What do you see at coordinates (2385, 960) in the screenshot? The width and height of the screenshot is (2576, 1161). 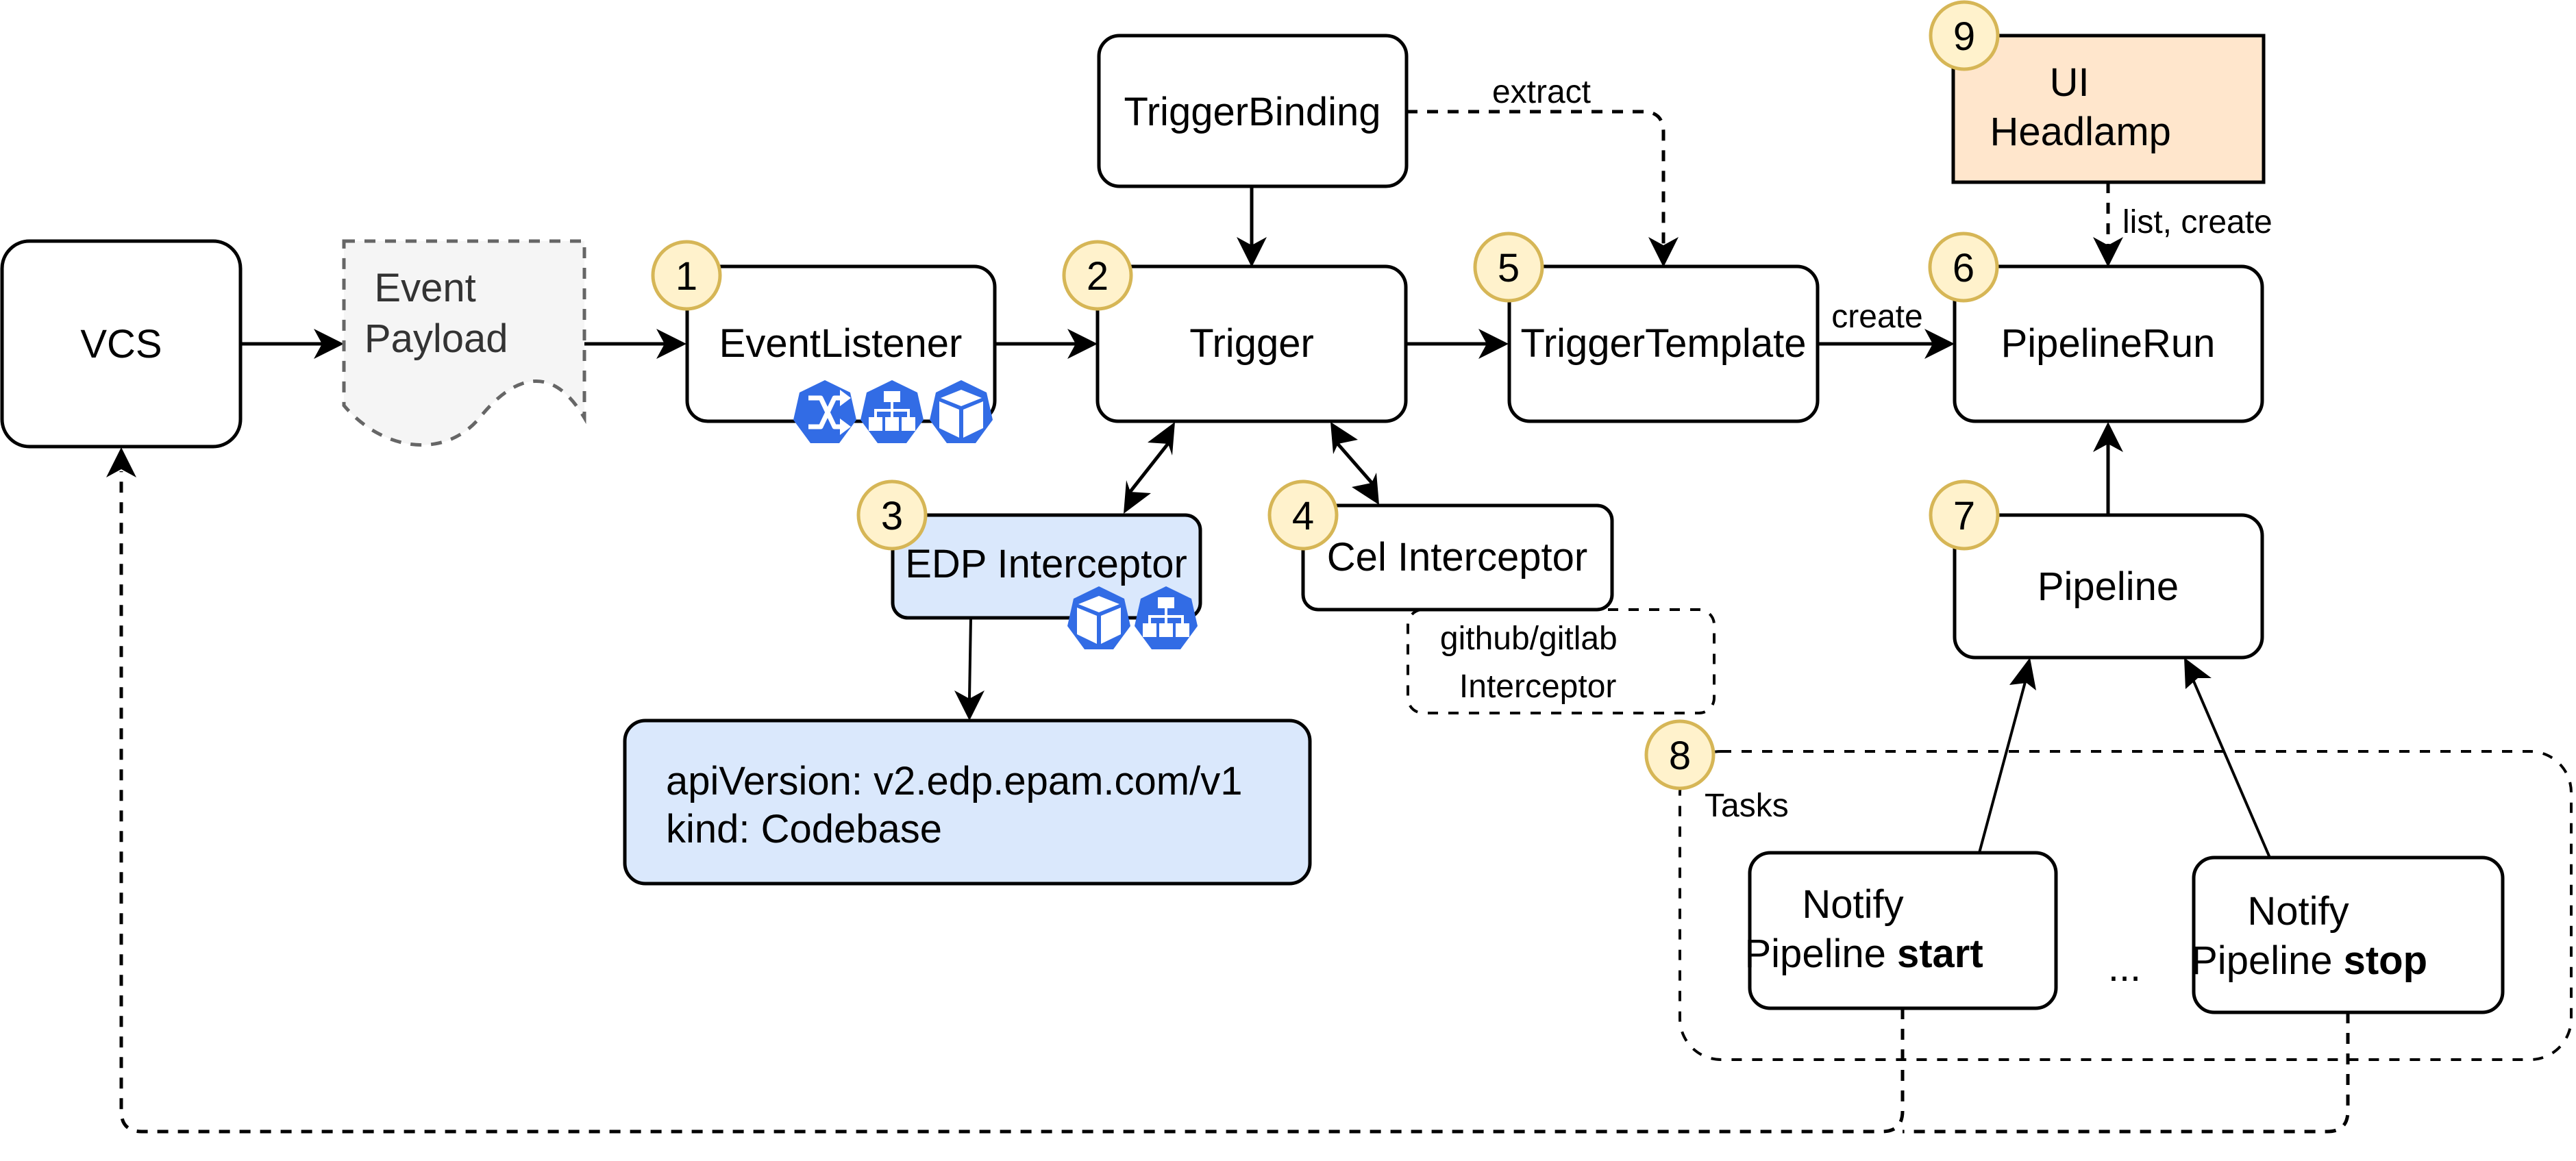 I see `notify-stop-line-2-bold: stop` at bounding box center [2385, 960].